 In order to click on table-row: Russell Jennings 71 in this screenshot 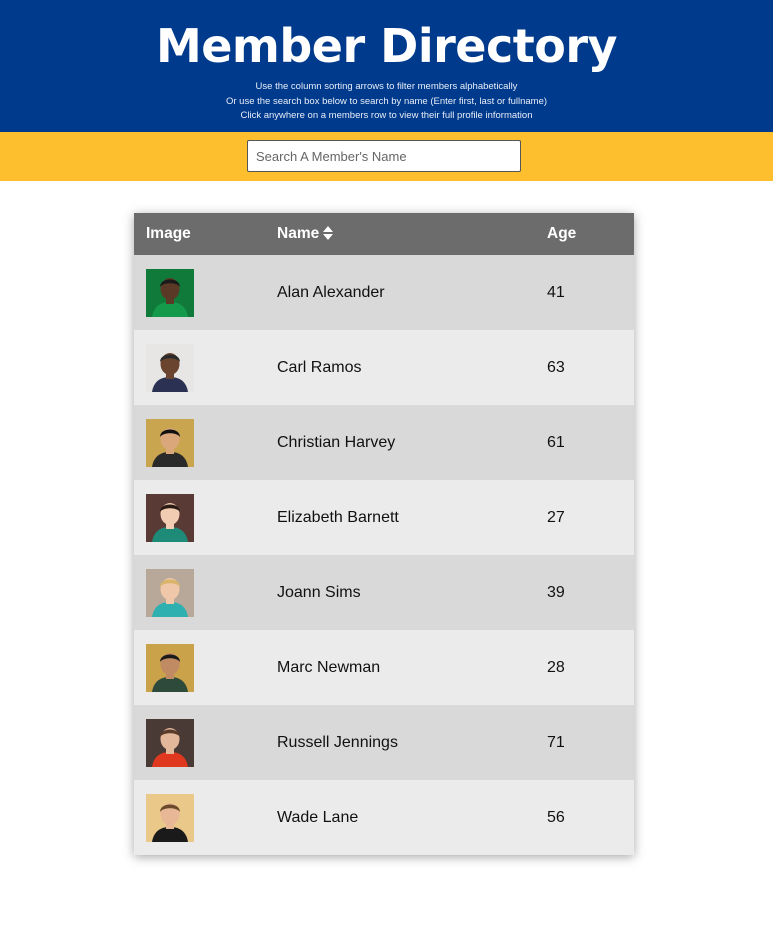, I will do `click(384, 742)`.